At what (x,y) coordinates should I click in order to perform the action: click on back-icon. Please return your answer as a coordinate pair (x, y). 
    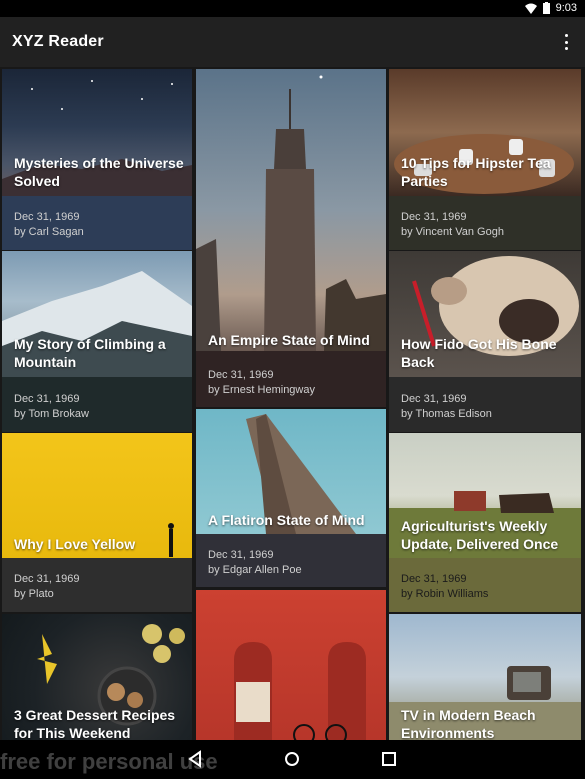
    Looking at the image, I should click on (195, 759).